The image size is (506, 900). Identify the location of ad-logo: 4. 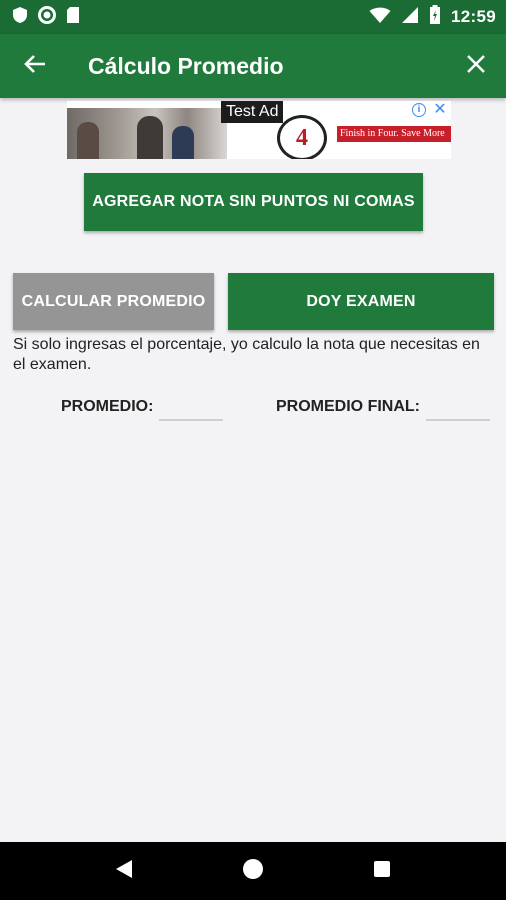
(302, 137).